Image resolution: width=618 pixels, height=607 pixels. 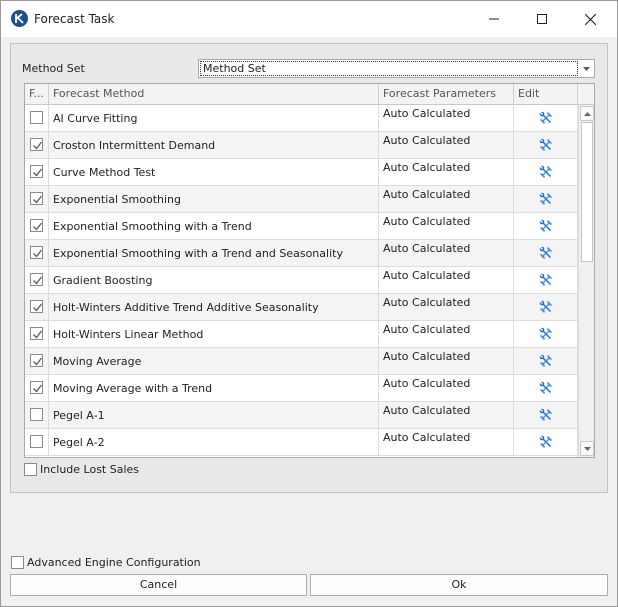 What do you see at coordinates (117, 199) in the screenshot?
I see `row-method-name: Exponential Smoothing` at bounding box center [117, 199].